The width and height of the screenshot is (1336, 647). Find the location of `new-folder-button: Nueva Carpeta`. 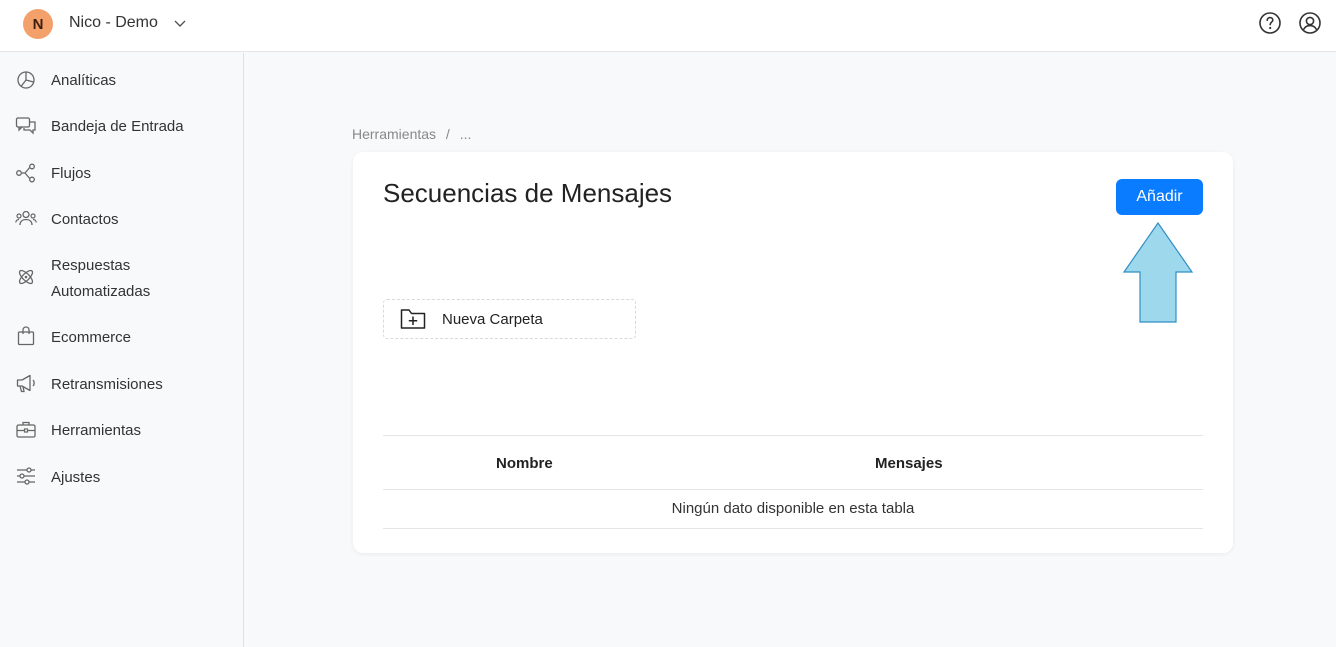

new-folder-button: Nueva Carpeta is located at coordinates (509, 319).